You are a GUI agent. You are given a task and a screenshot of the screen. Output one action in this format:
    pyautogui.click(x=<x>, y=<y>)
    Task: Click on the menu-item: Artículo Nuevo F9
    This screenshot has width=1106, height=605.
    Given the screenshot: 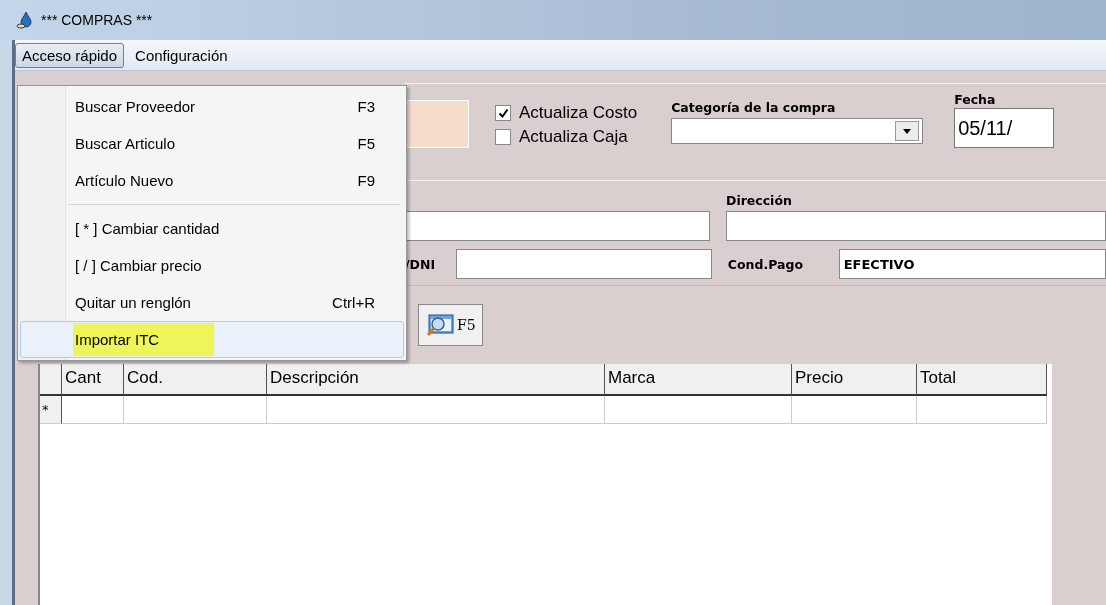 What is the action you would take?
    pyautogui.click(x=212, y=180)
    